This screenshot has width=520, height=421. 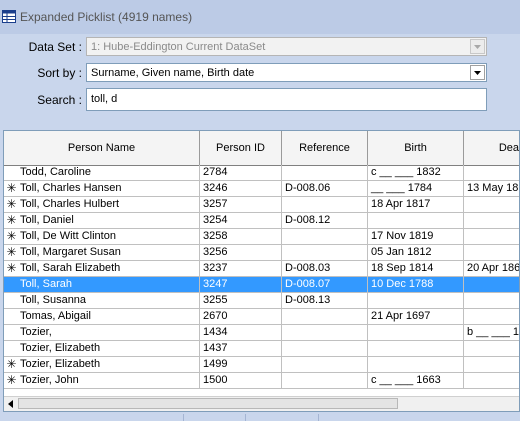 I want to click on table-row: ✳ Tozier, John 1500 c __ ___ 1663, so click(x=261, y=381).